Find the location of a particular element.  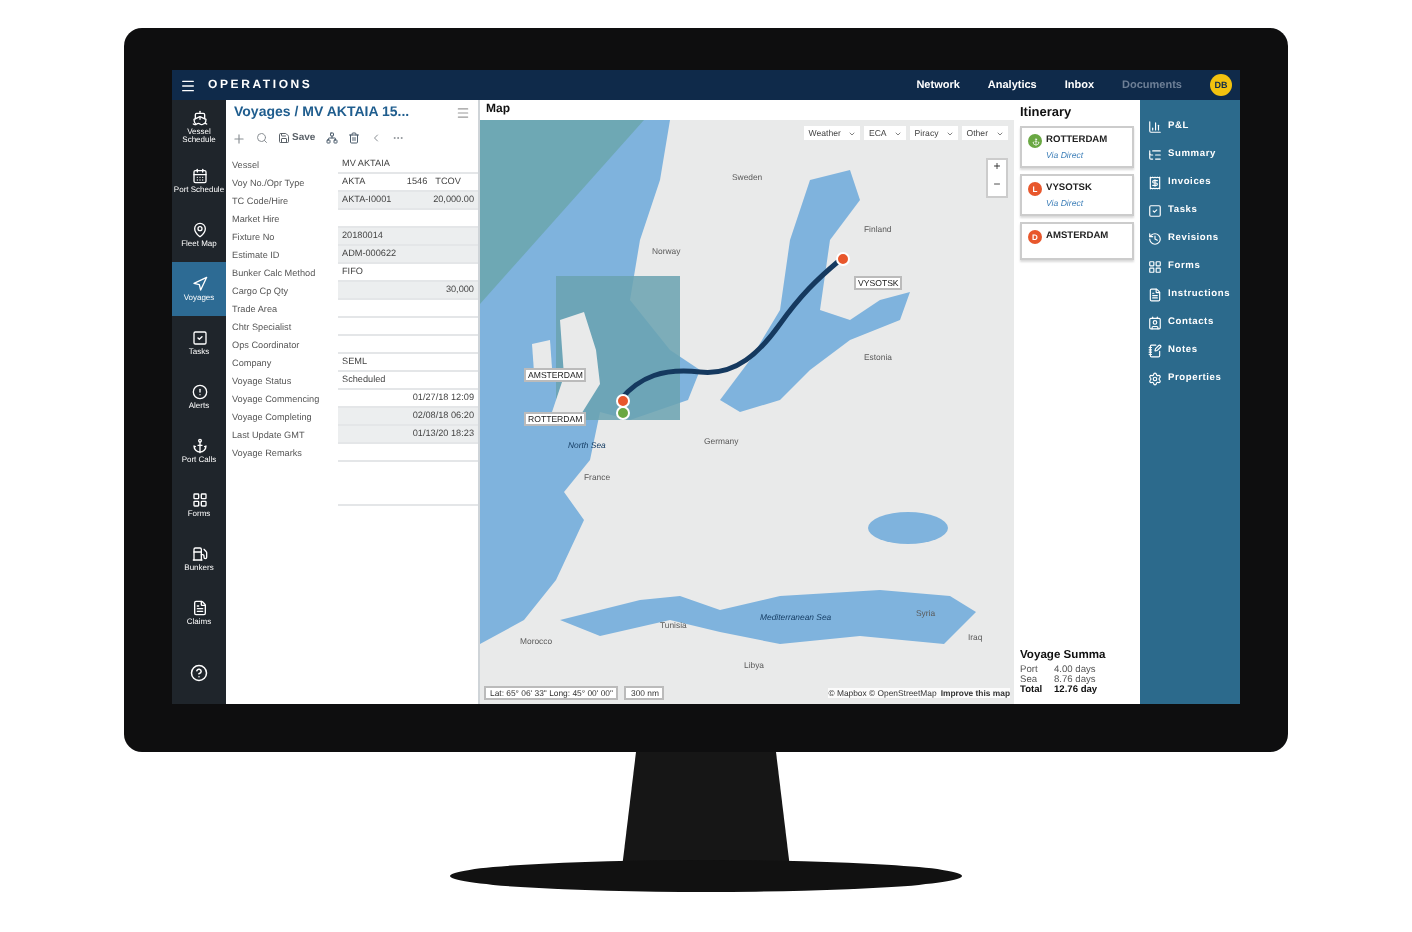

history-icon is located at coordinates (1155, 239).